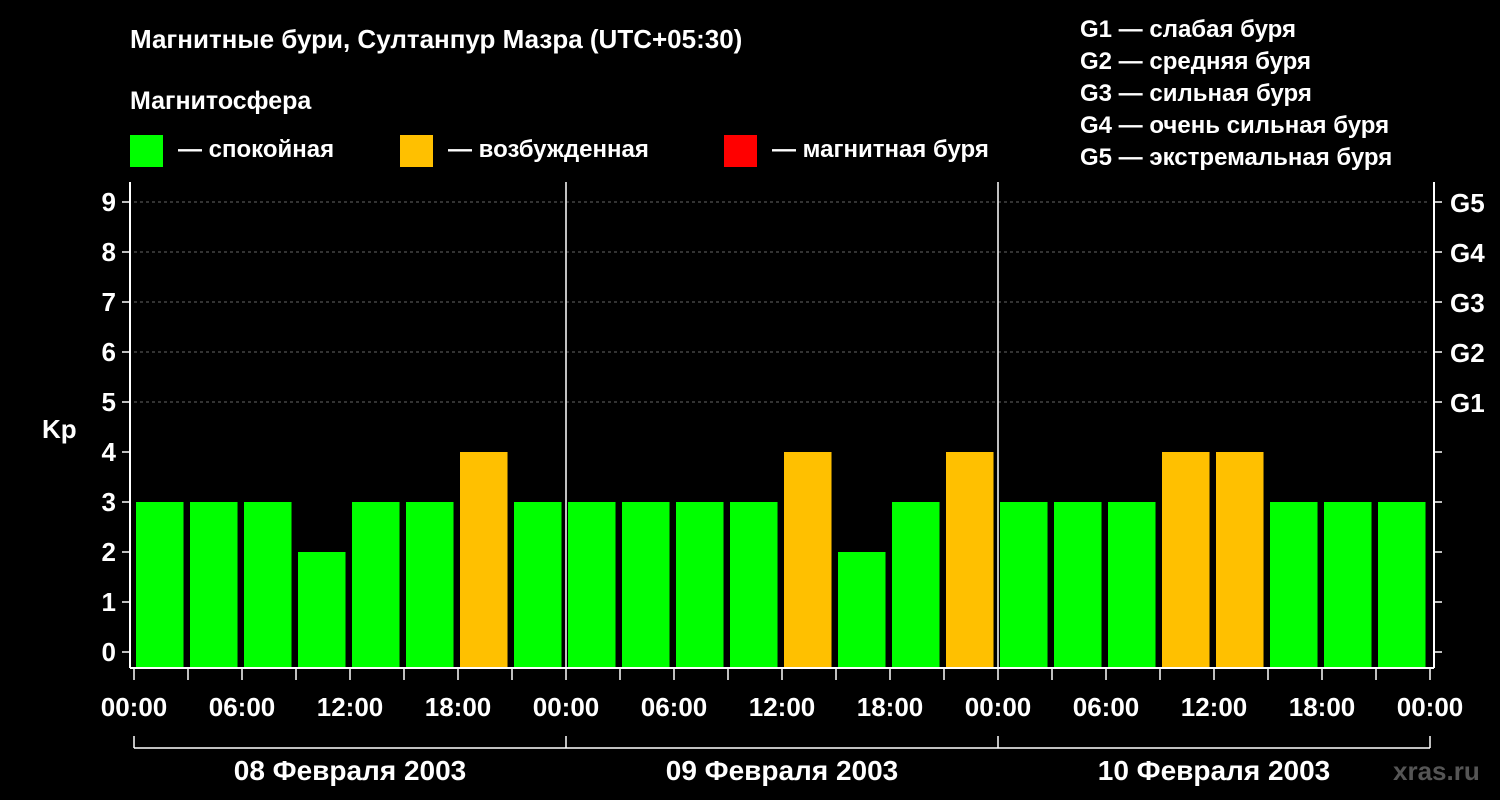 The image size is (1500, 800). I want to click on g-tick-label: G2, so click(1467, 353).